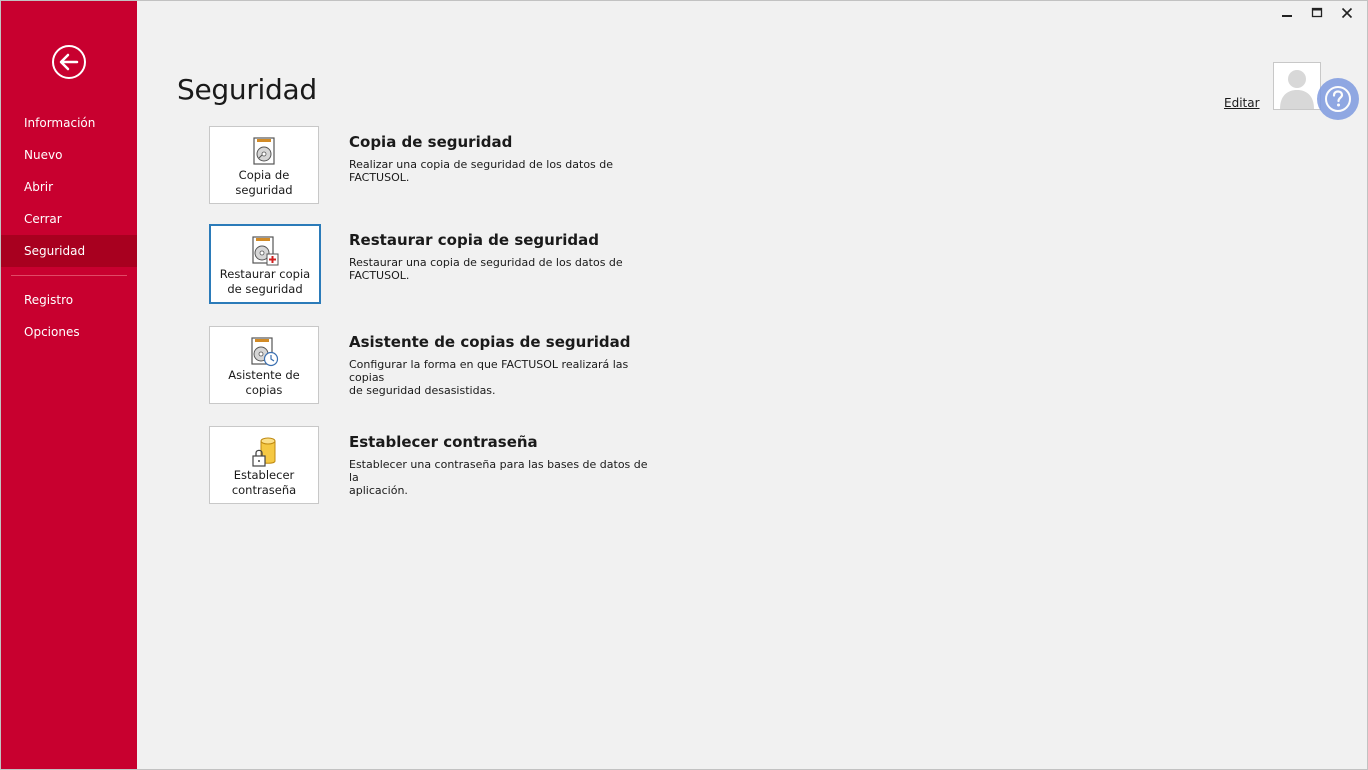  What do you see at coordinates (264, 190) in the screenshot?
I see `backup-tile-label-line2: seguridad` at bounding box center [264, 190].